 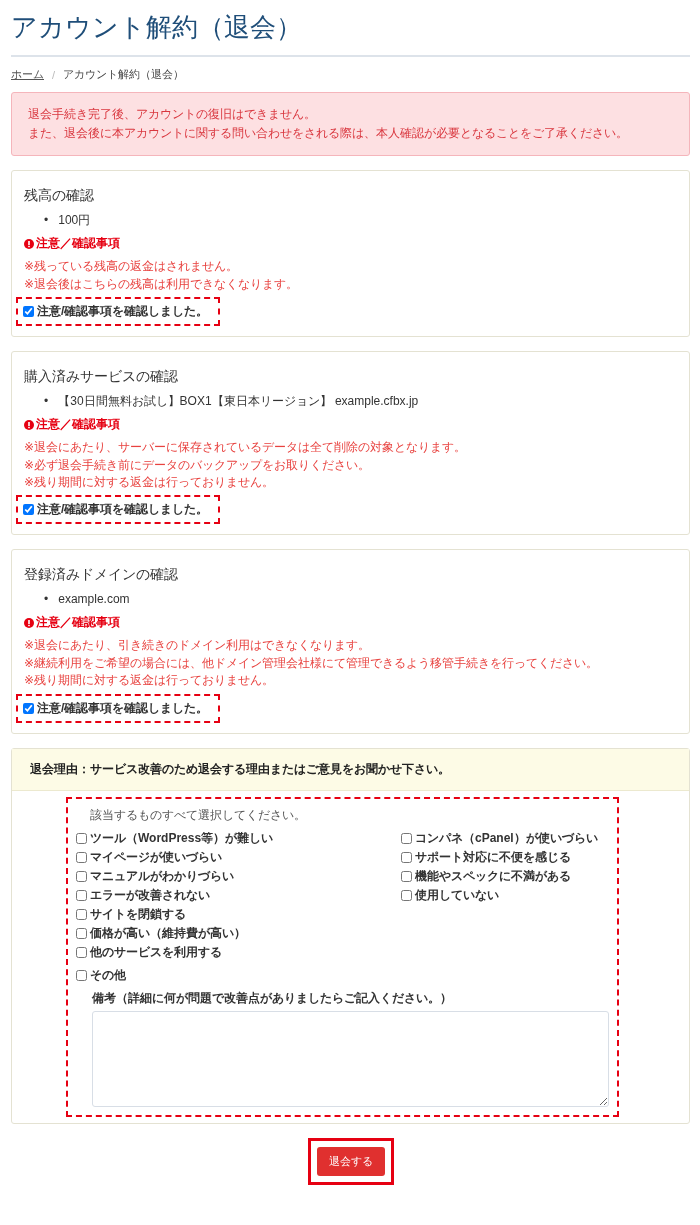 I want to click on list-item: example.com, so click(x=94, y=600).